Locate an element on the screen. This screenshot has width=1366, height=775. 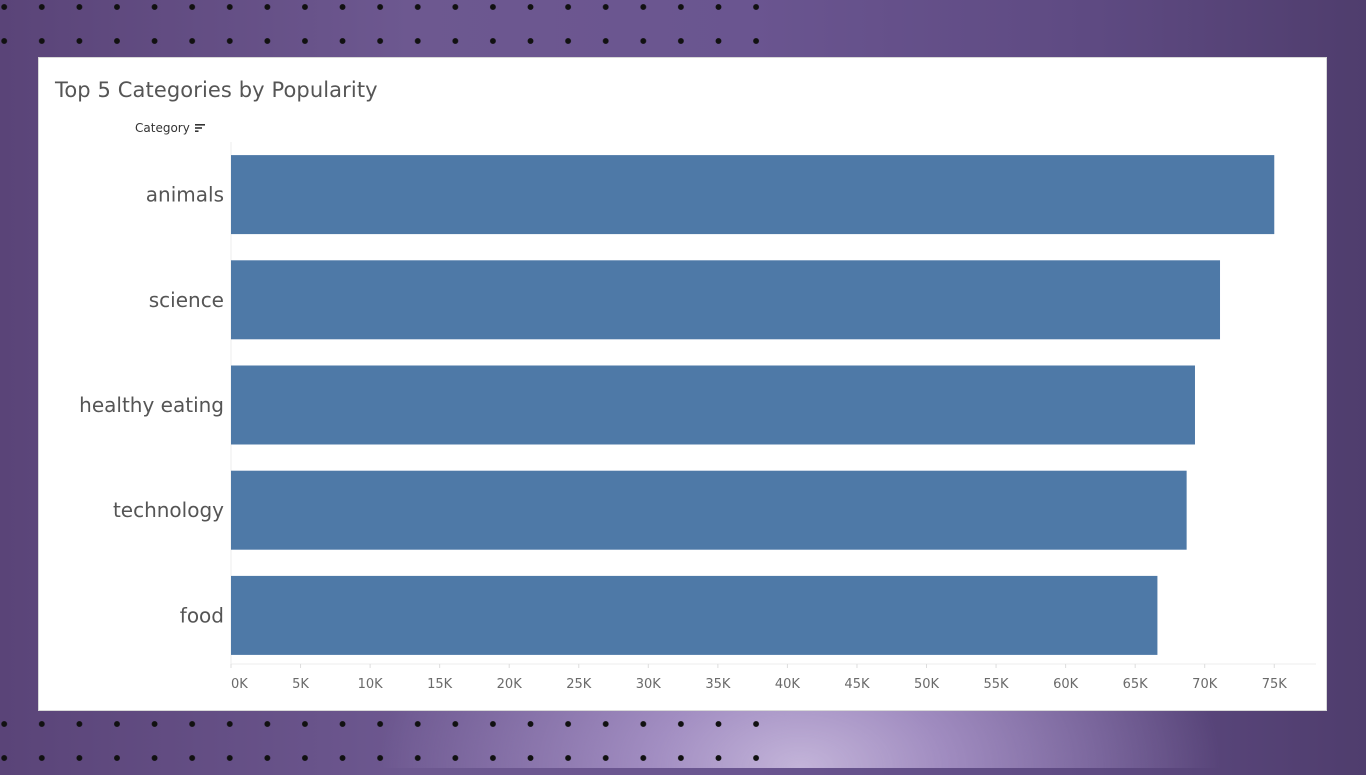
bar-animals is located at coordinates (753, 195).